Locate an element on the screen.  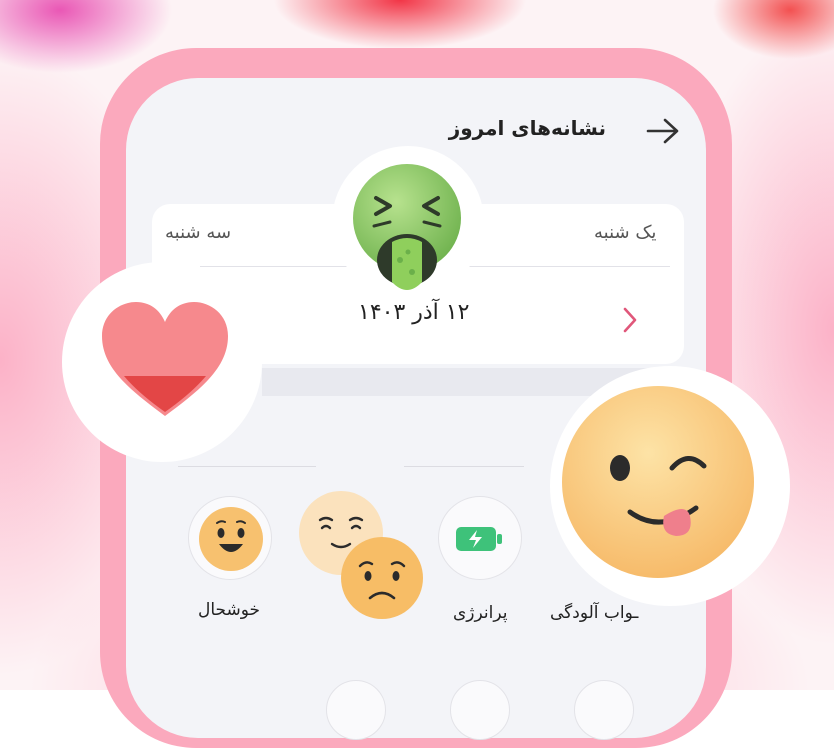
heart-icon is located at coordinates (165, 359).